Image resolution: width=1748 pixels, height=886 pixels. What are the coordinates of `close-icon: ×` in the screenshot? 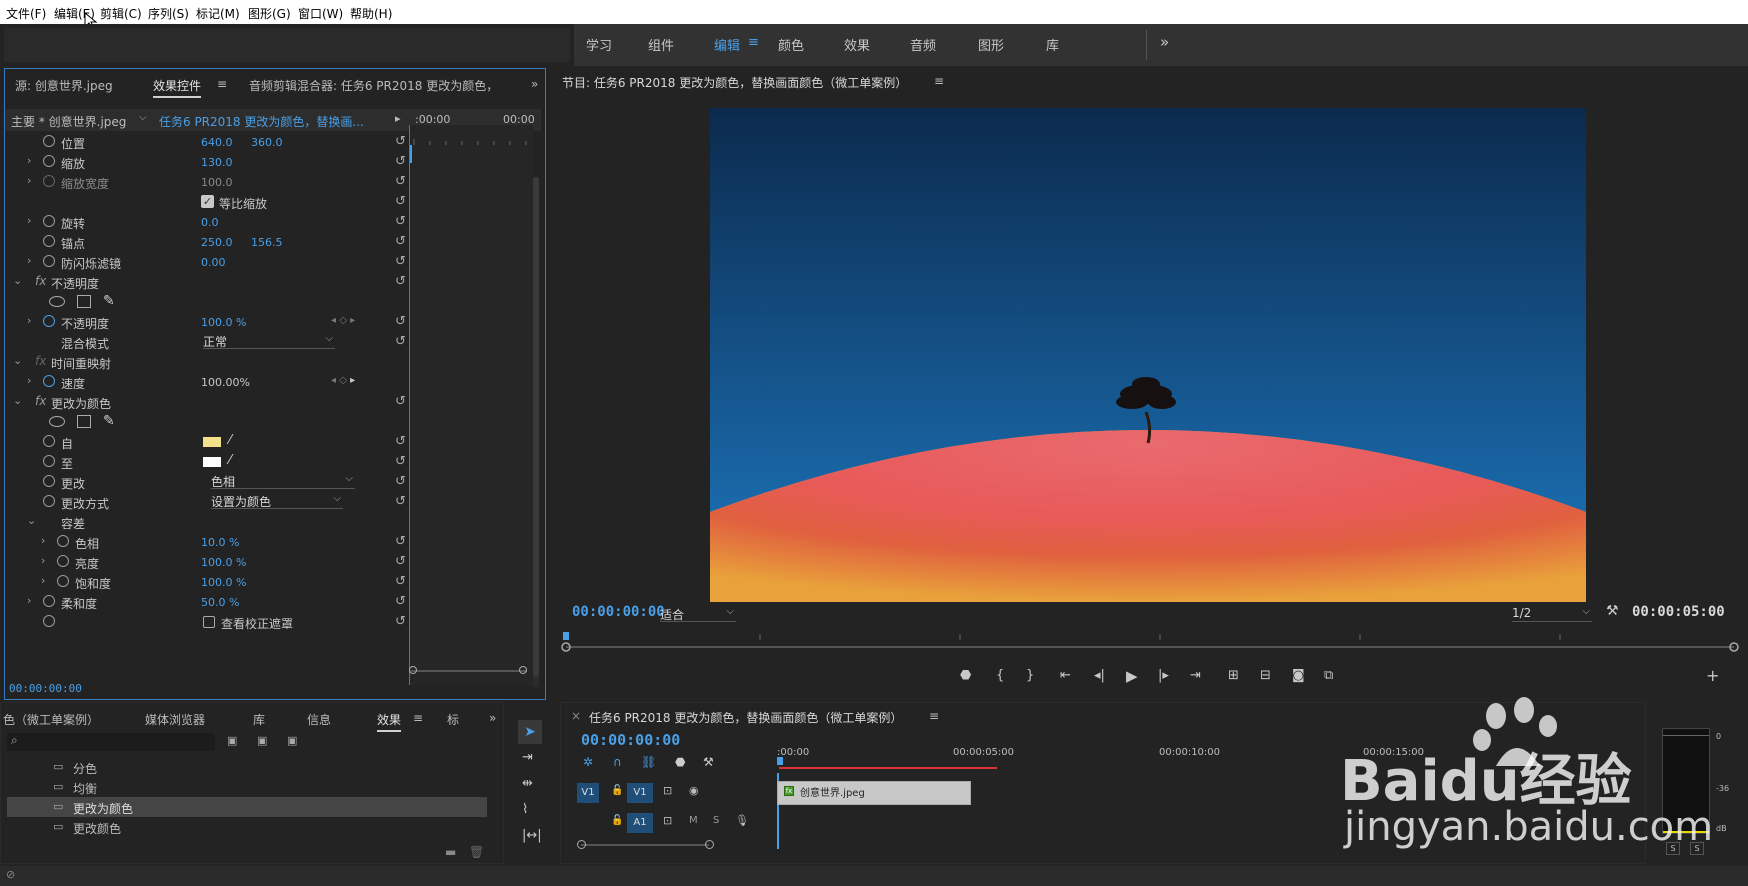 It's located at (576, 716).